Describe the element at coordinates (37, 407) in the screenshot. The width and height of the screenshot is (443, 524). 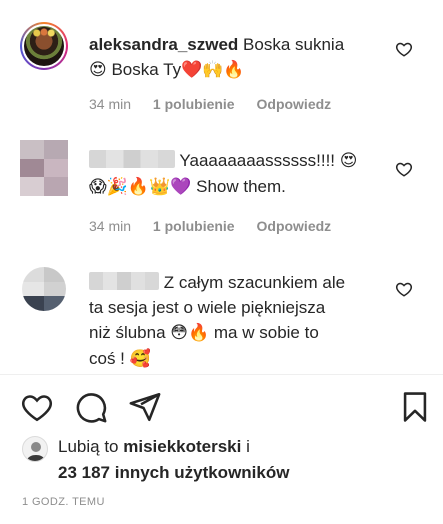
I see `heart-icon` at that location.